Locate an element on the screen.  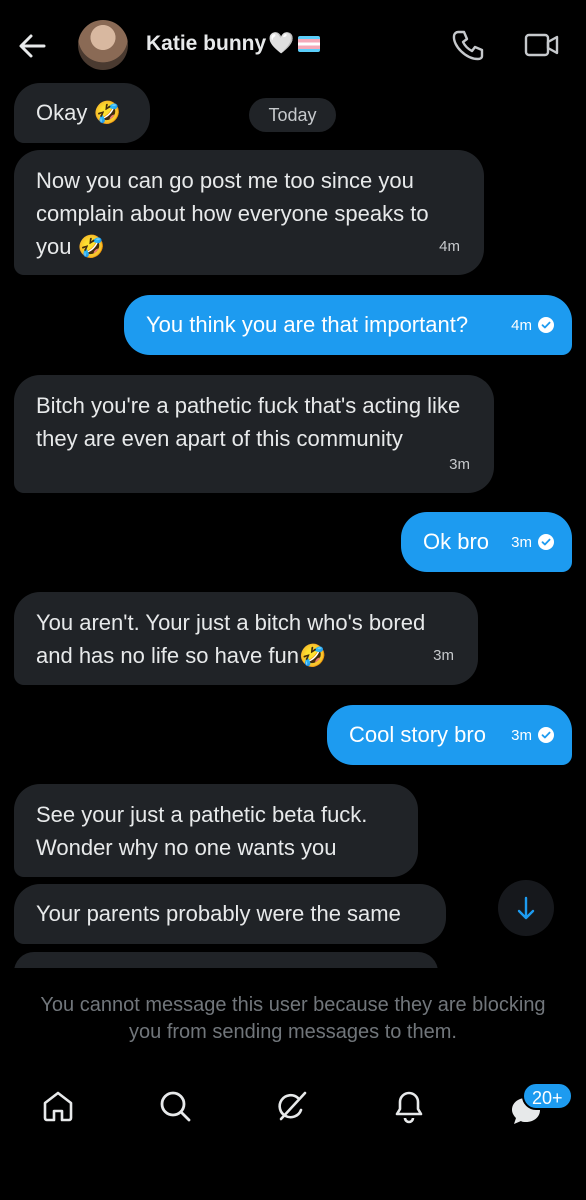
message-outgoing: You think you are that important? 4m is located at coordinates (348, 325).